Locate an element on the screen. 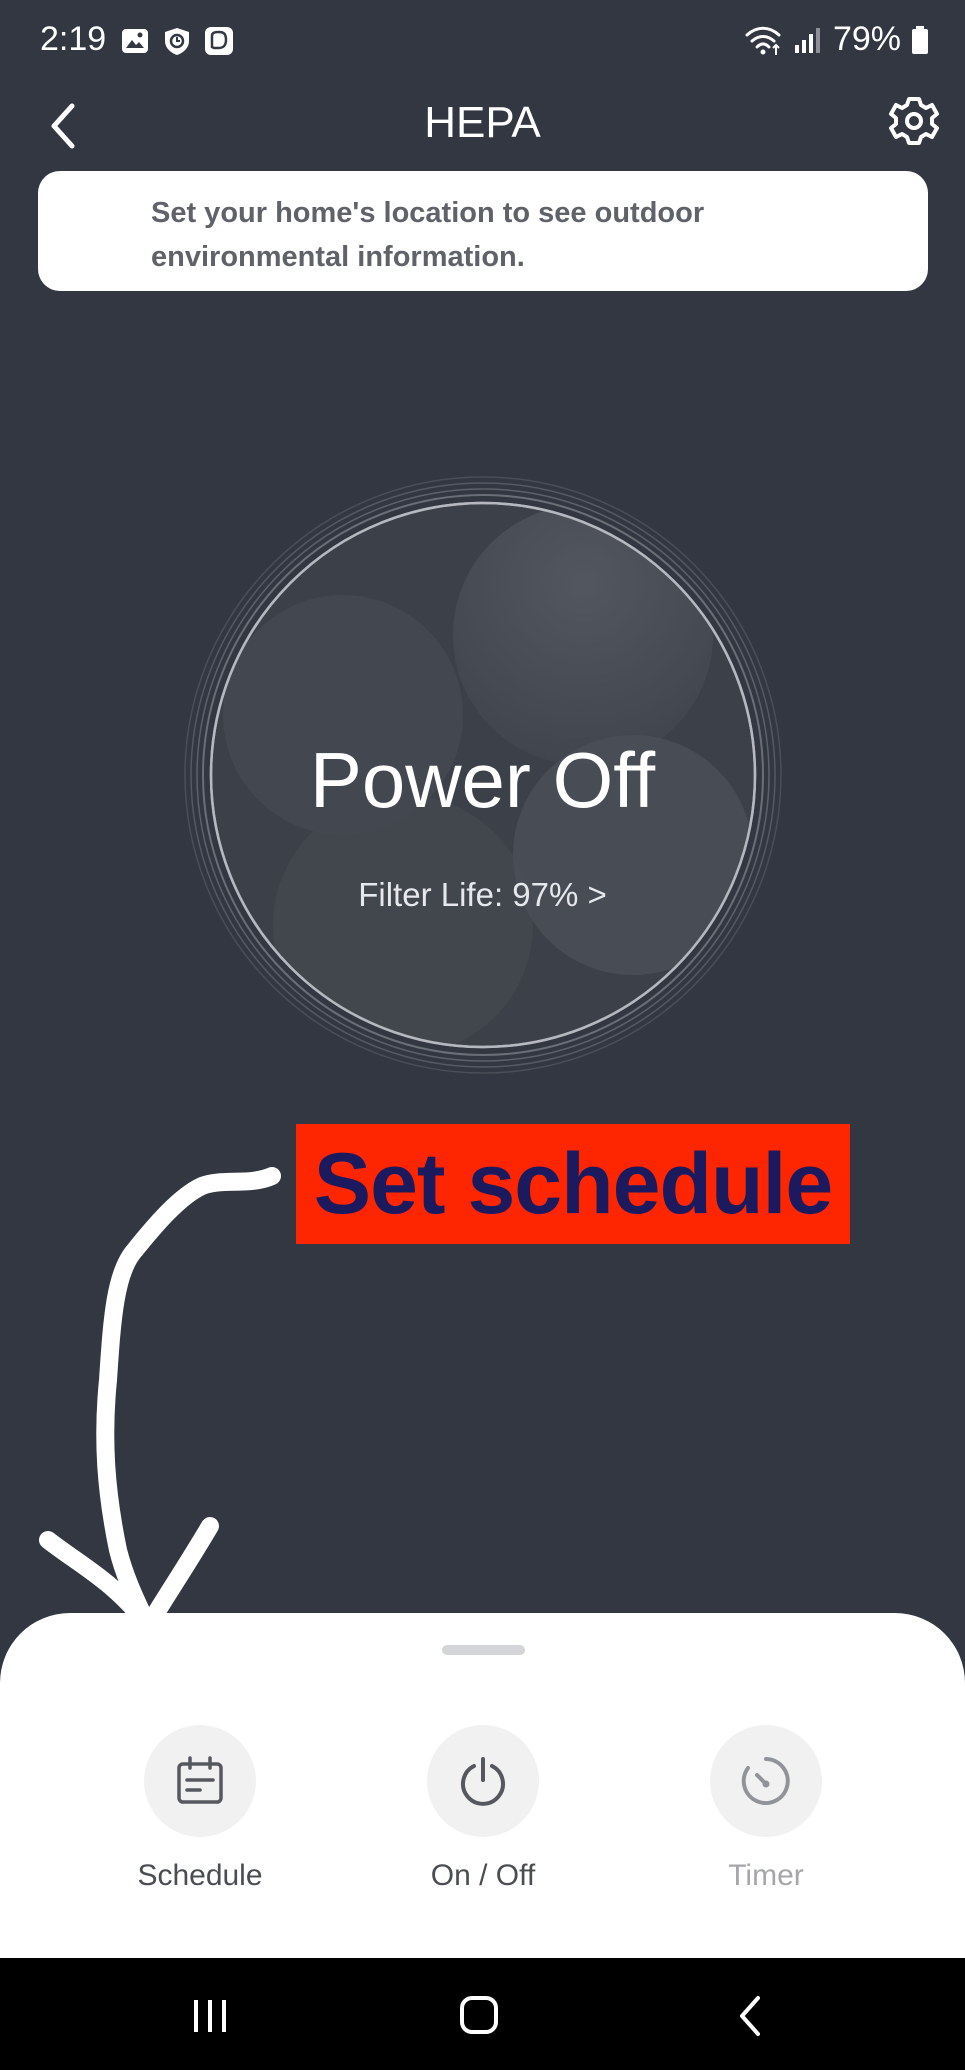 This screenshot has width=965, height=2070. schedule-button: Schedule is located at coordinates (200, 1809).